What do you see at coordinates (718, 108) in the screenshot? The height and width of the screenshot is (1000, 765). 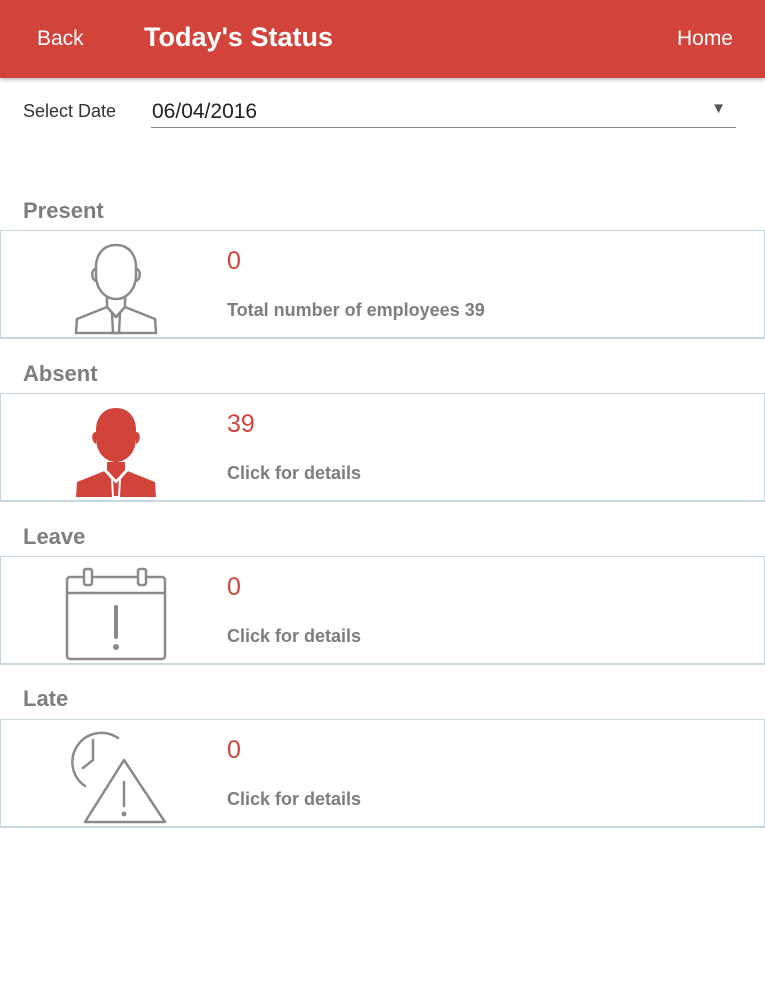 I see `dropdown-arrow-icon: ▼` at bounding box center [718, 108].